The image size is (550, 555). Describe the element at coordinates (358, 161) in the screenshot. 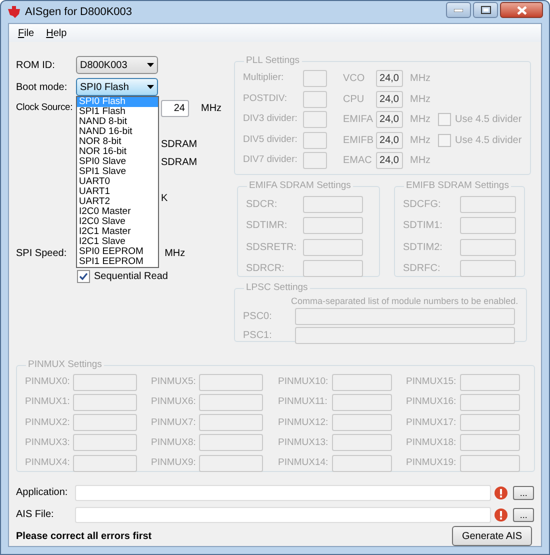

I see `field-label: EMAC` at that location.